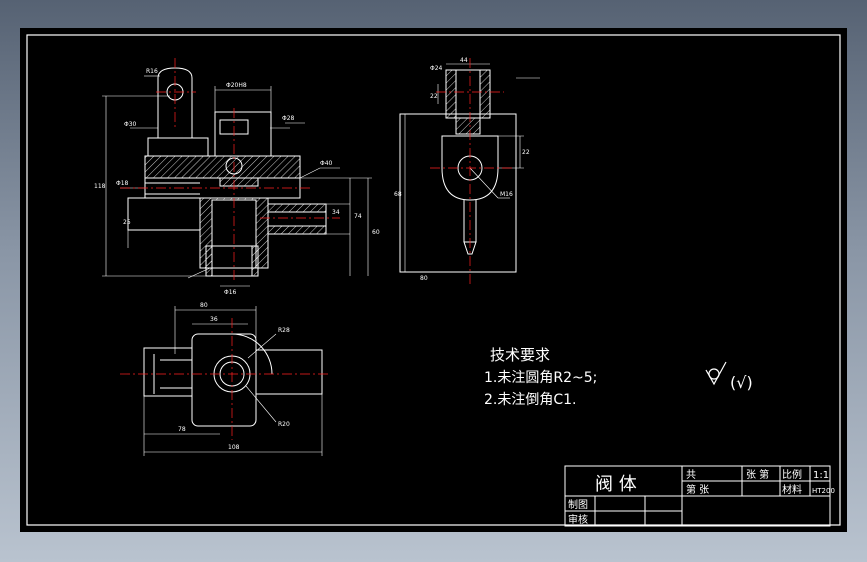 The height and width of the screenshot is (562, 867). Describe the element at coordinates (152, 71) in the screenshot. I see `dim-front-r16: R16` at that location.